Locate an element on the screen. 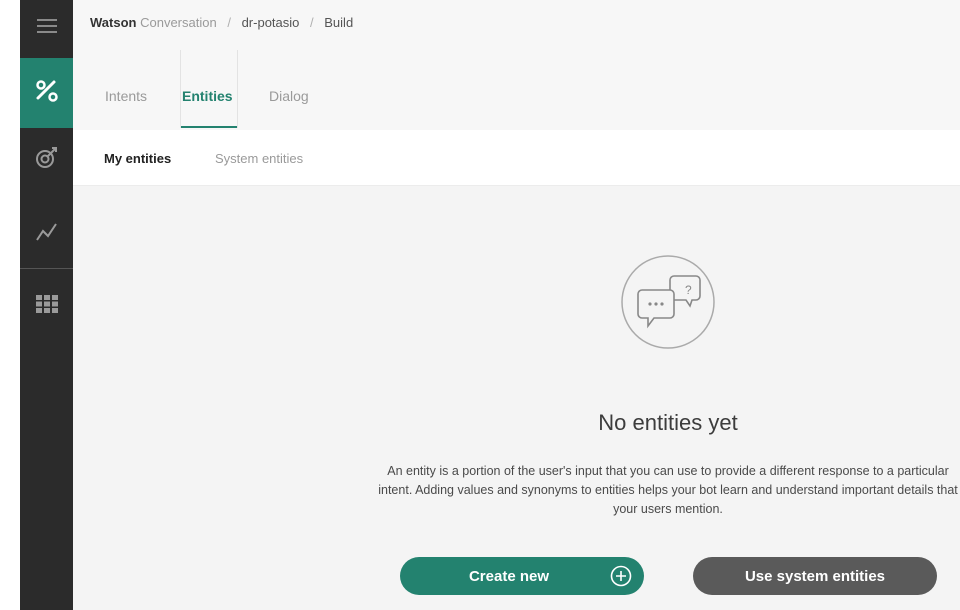 This screenshot has width=960, height=610. active-tab-indicator is located at coordinates (209, 127).